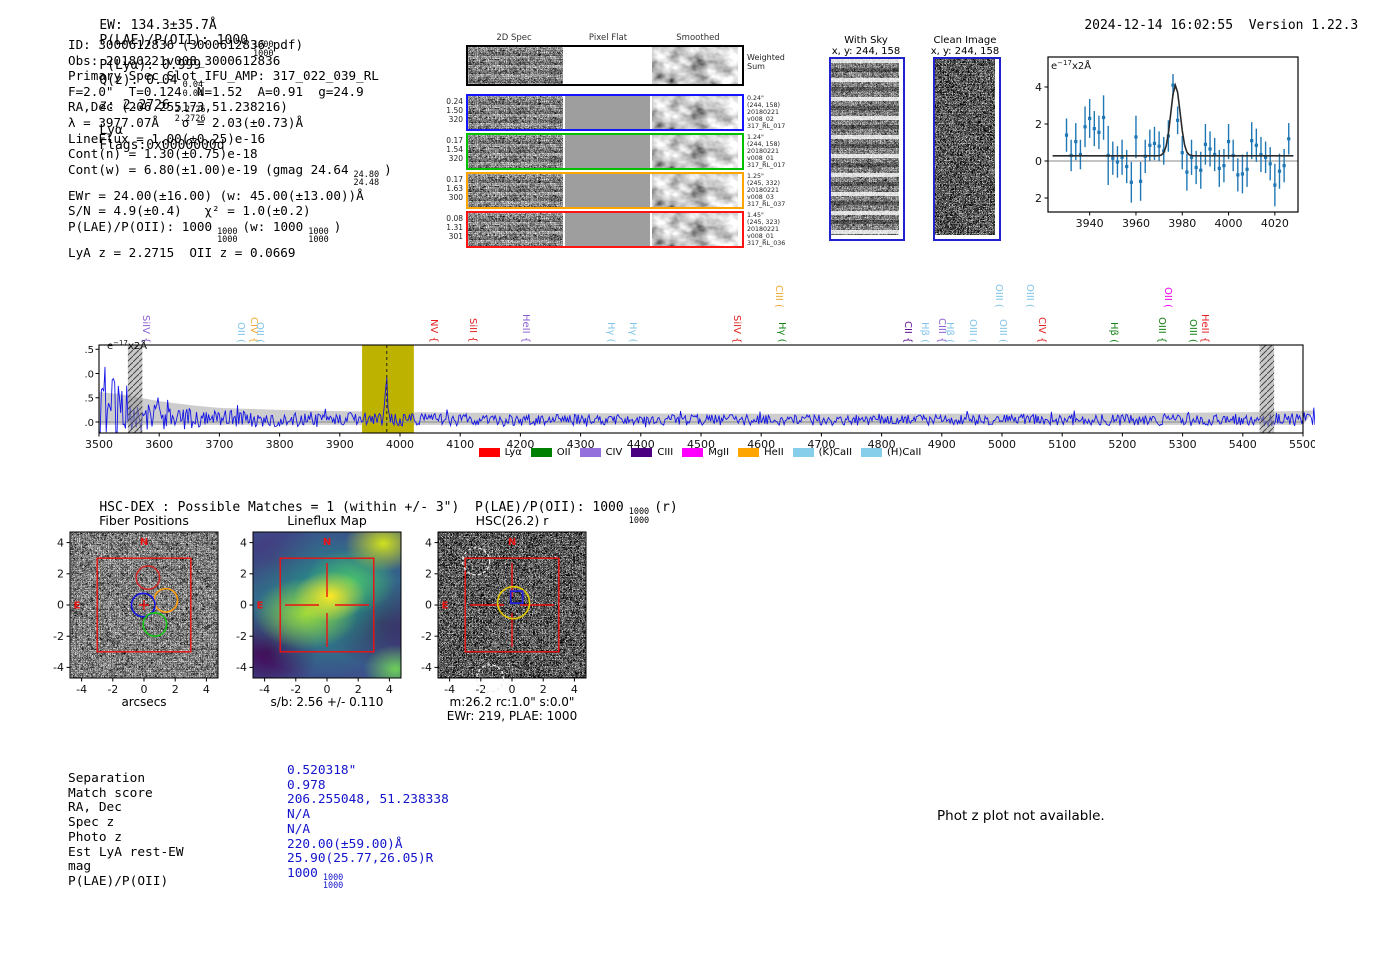 This screenshot has height=953, width=1400. I want to click on x-tick-label: 3500, so click(99, 444).